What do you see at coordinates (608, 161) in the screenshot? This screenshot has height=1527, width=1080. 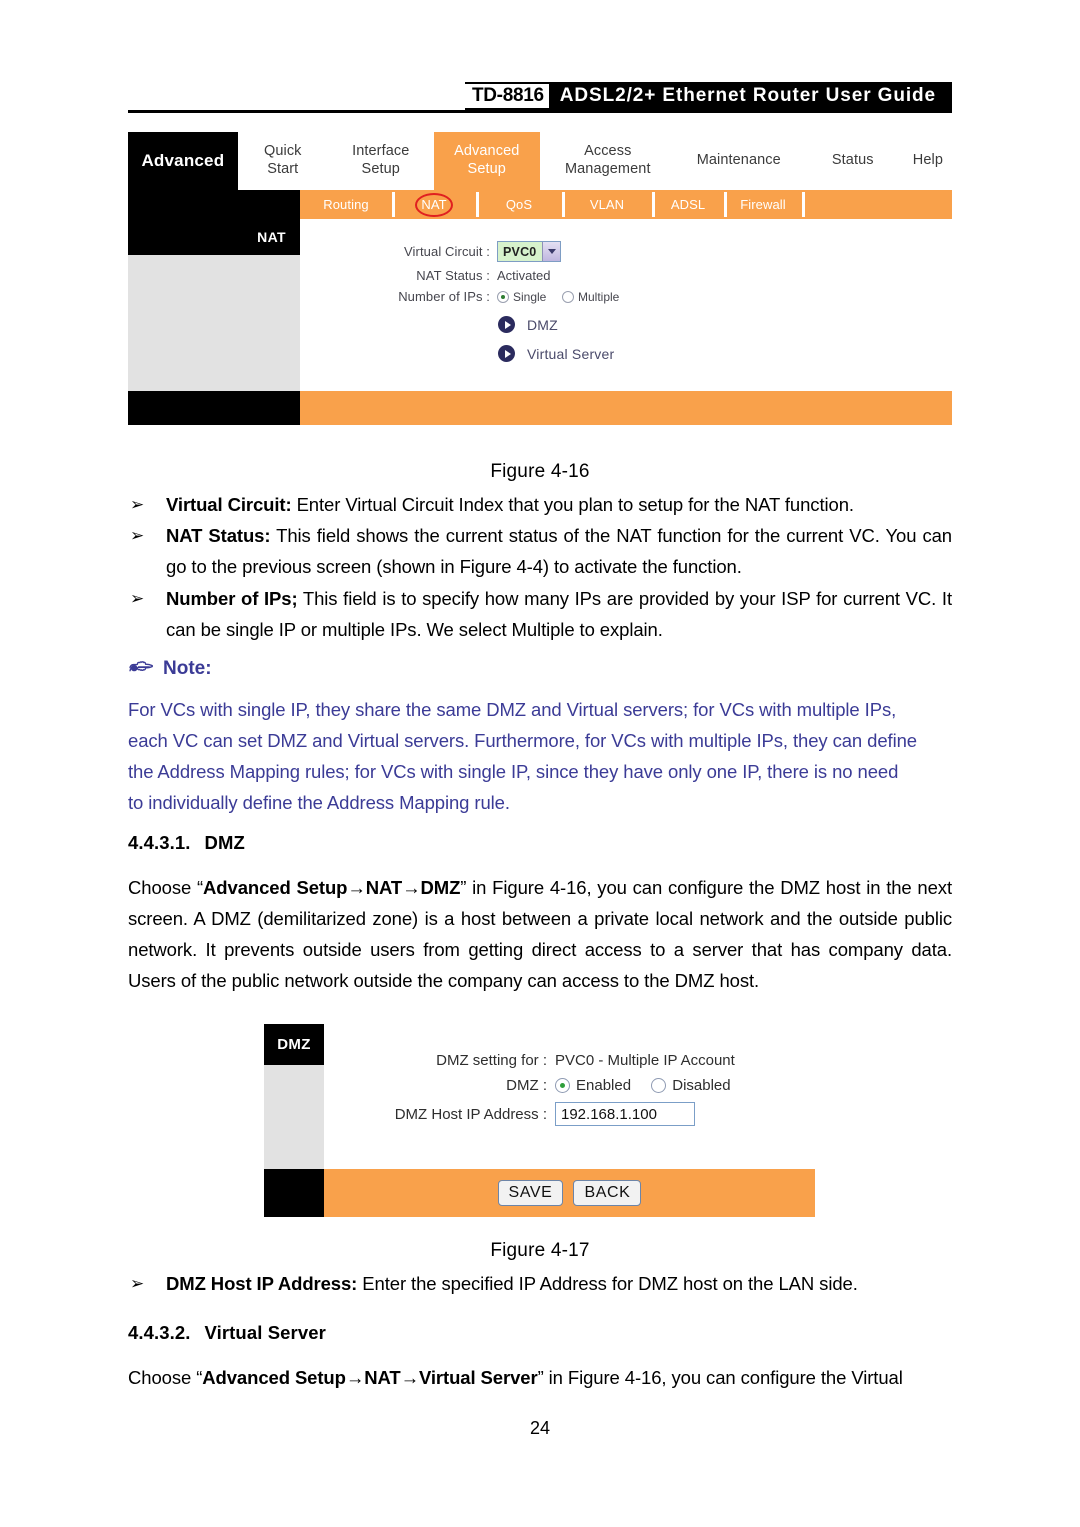 I see `tab-access-management: Access Management` at bounding box center [608, 161].